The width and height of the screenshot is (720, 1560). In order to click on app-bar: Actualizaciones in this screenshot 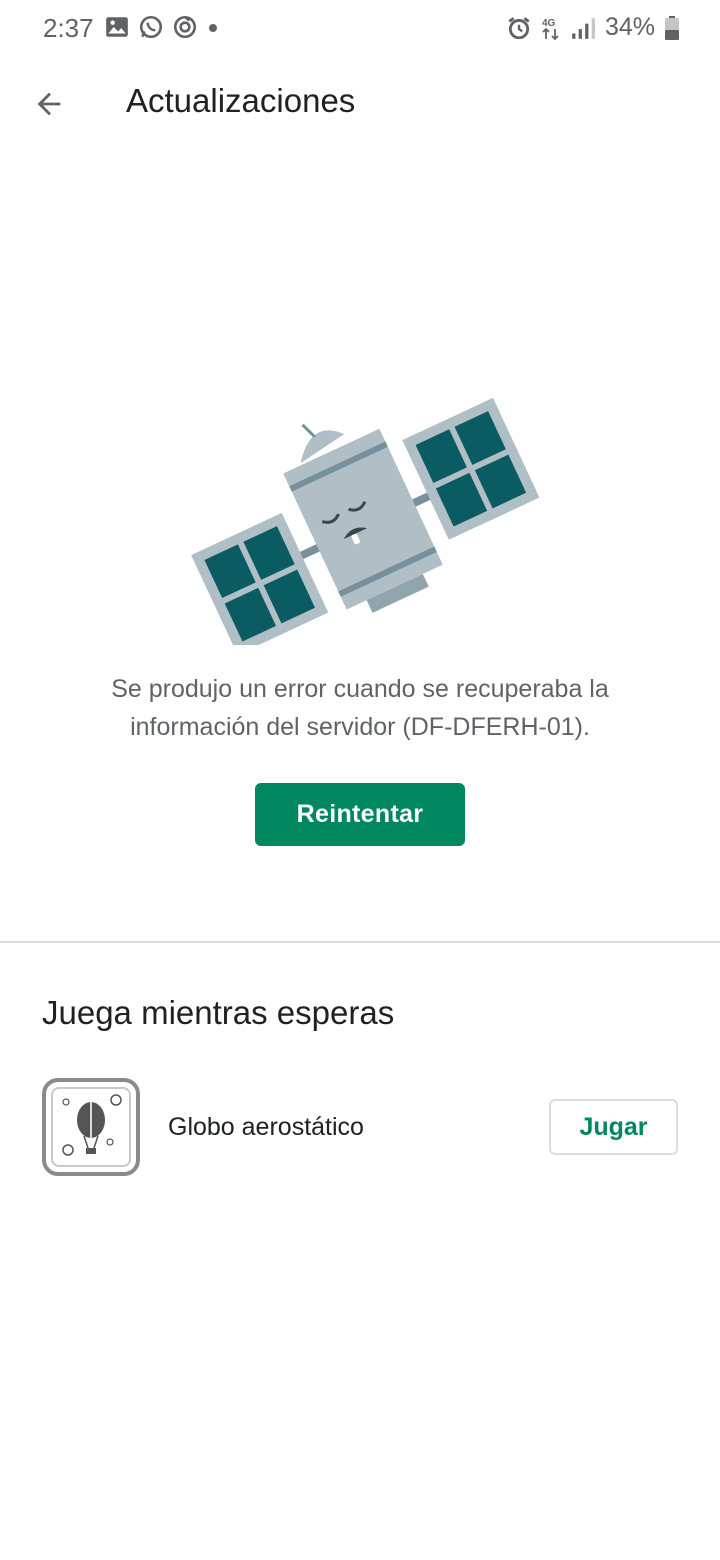, I will do `click(360, 104)`.